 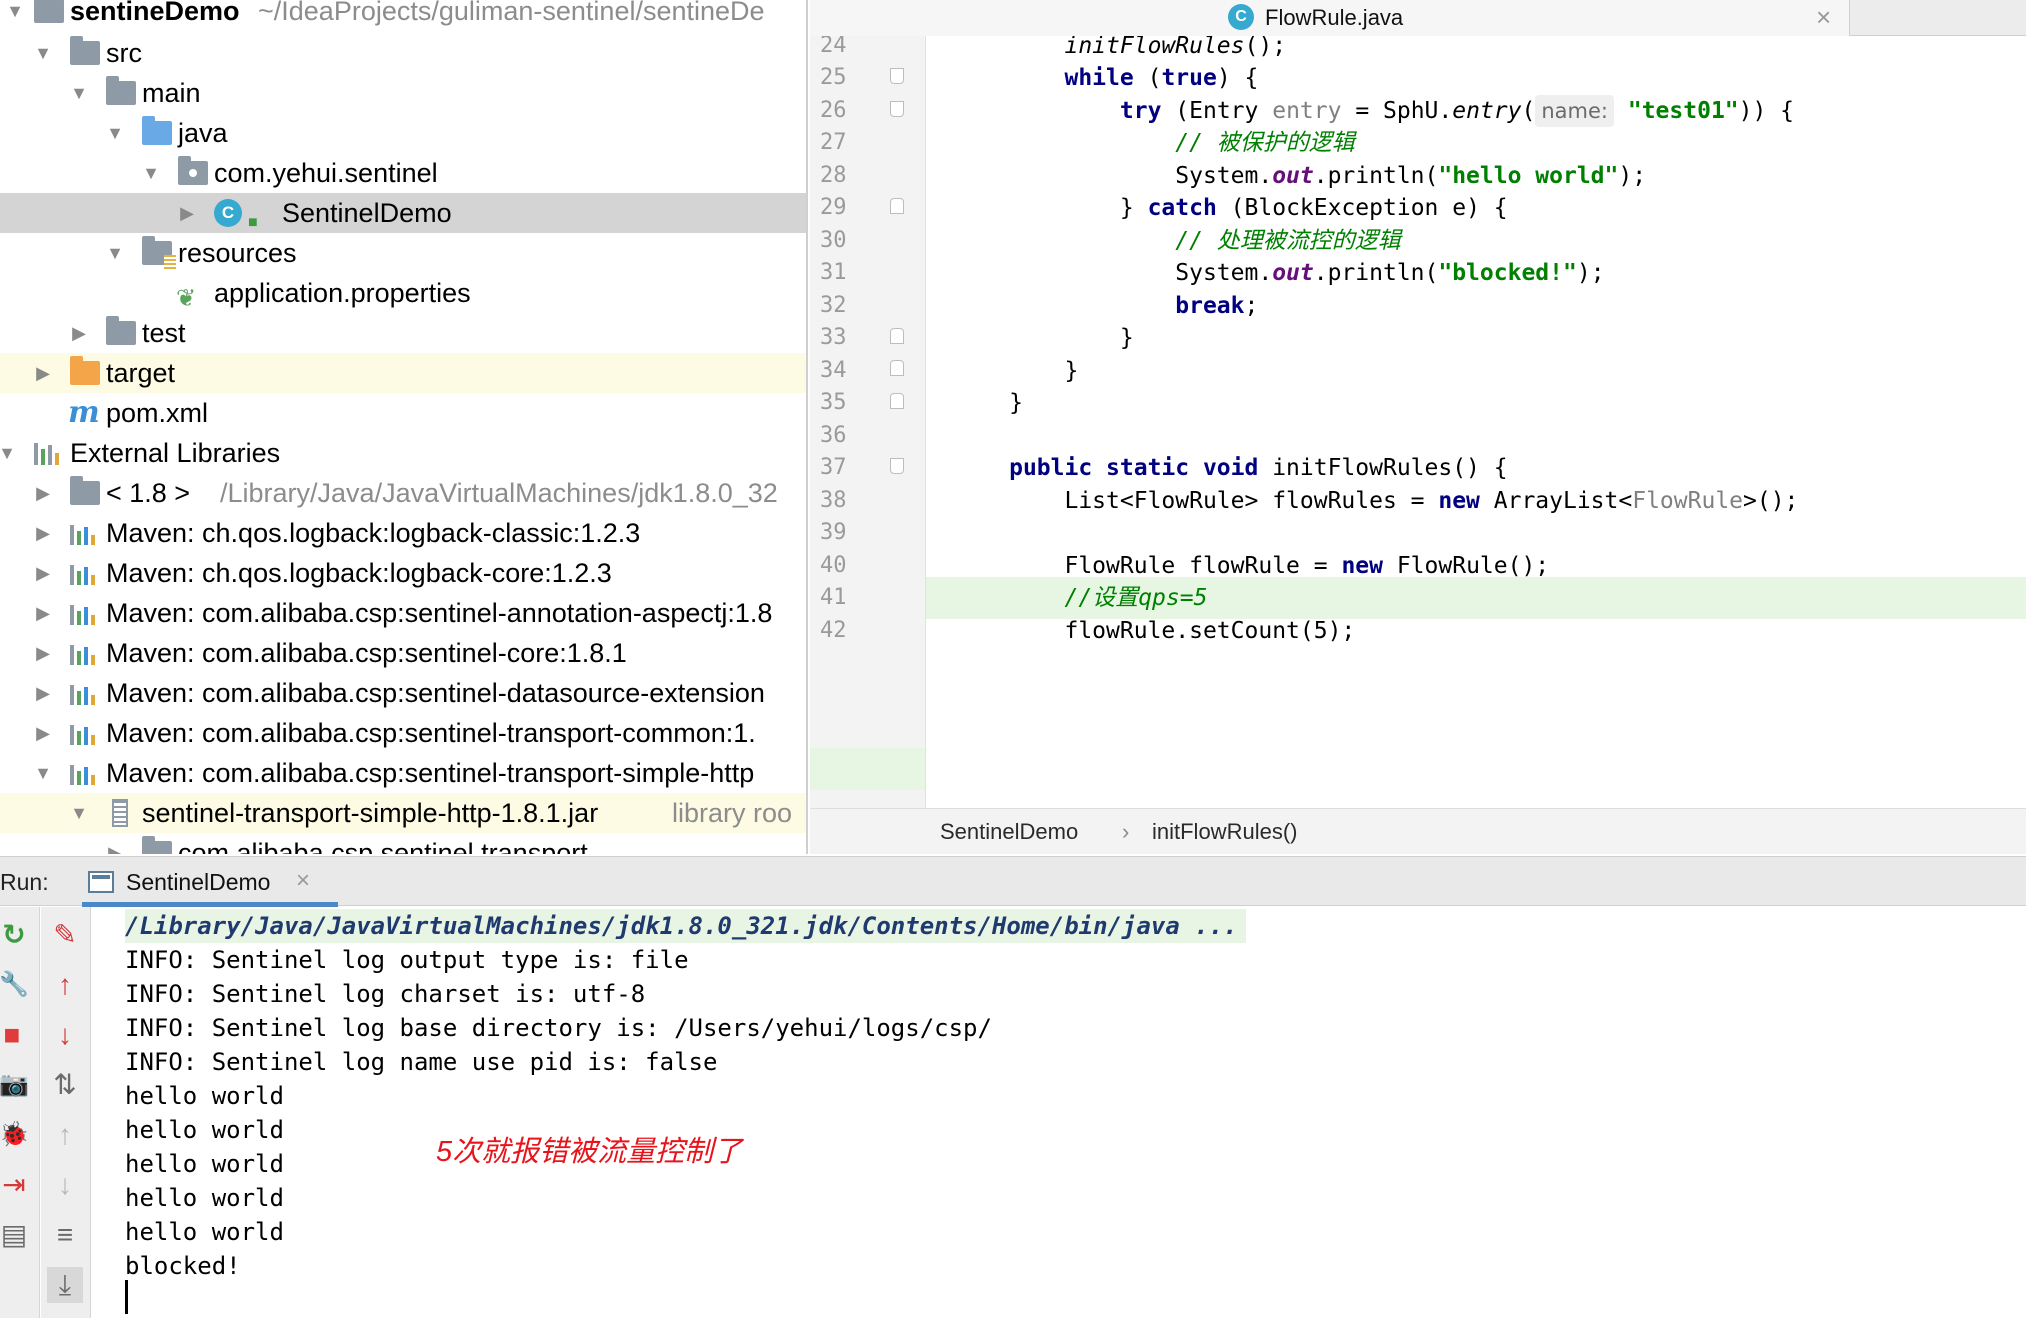 What do you see at coordinates (16, 935) in the screenshot?
I see `rerun-icon: ↻` at bounding box center [16, 935].